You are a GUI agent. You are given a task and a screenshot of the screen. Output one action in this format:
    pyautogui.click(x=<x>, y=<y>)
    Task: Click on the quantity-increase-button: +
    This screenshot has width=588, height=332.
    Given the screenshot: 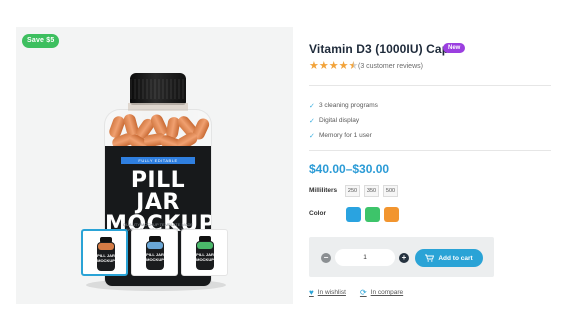 What is the action you would take?
    pyautogui.click(x=404, y=258)
    